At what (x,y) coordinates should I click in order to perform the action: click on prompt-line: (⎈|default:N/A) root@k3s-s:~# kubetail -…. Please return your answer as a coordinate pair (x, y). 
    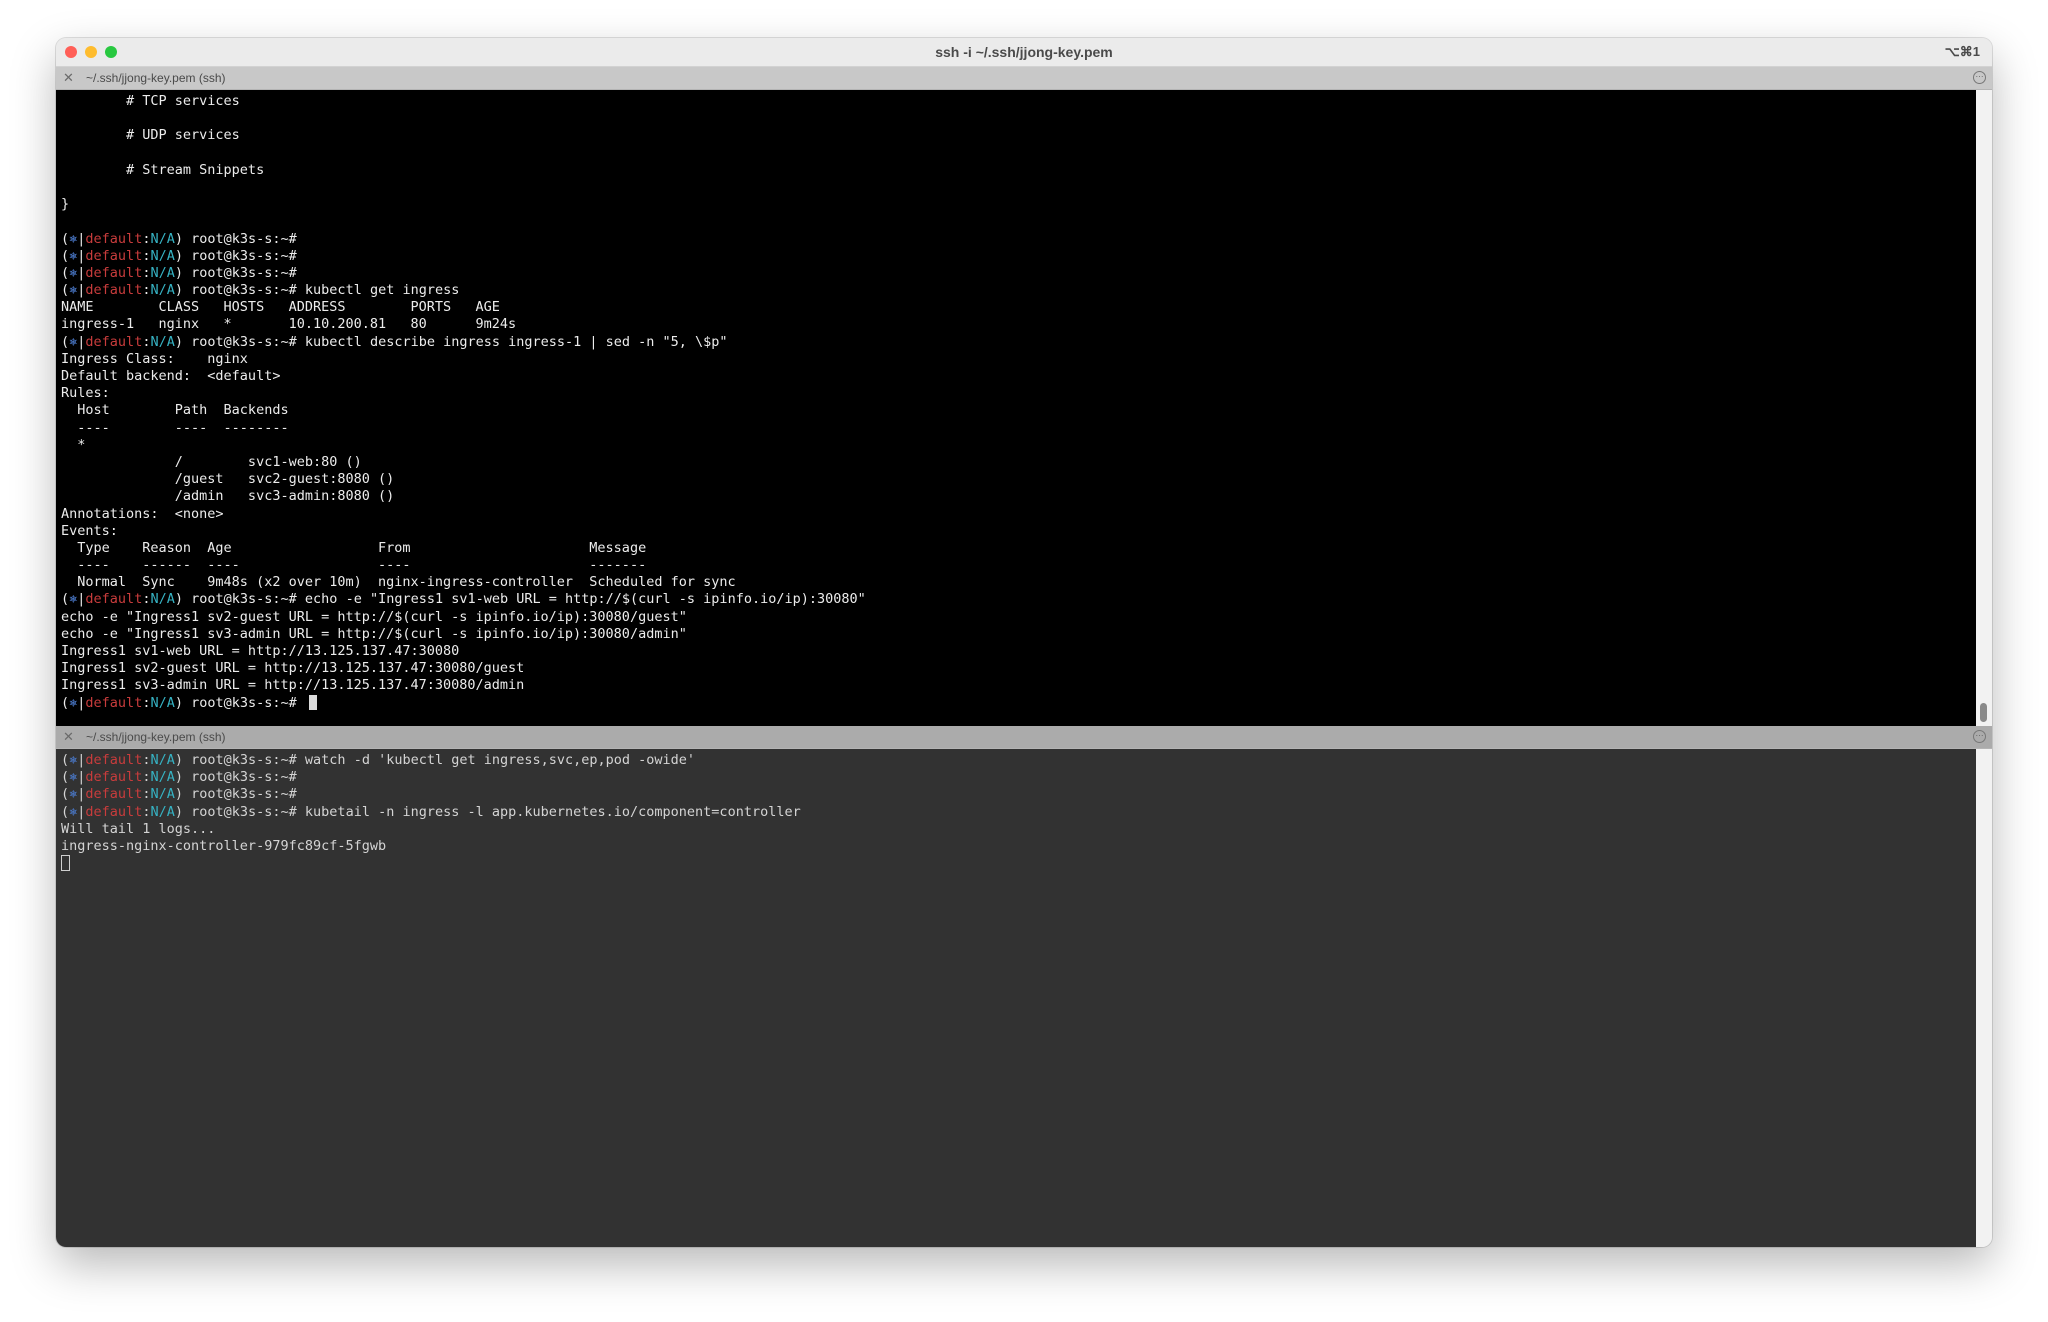
    Looking at the image, I should click on (431, 812).